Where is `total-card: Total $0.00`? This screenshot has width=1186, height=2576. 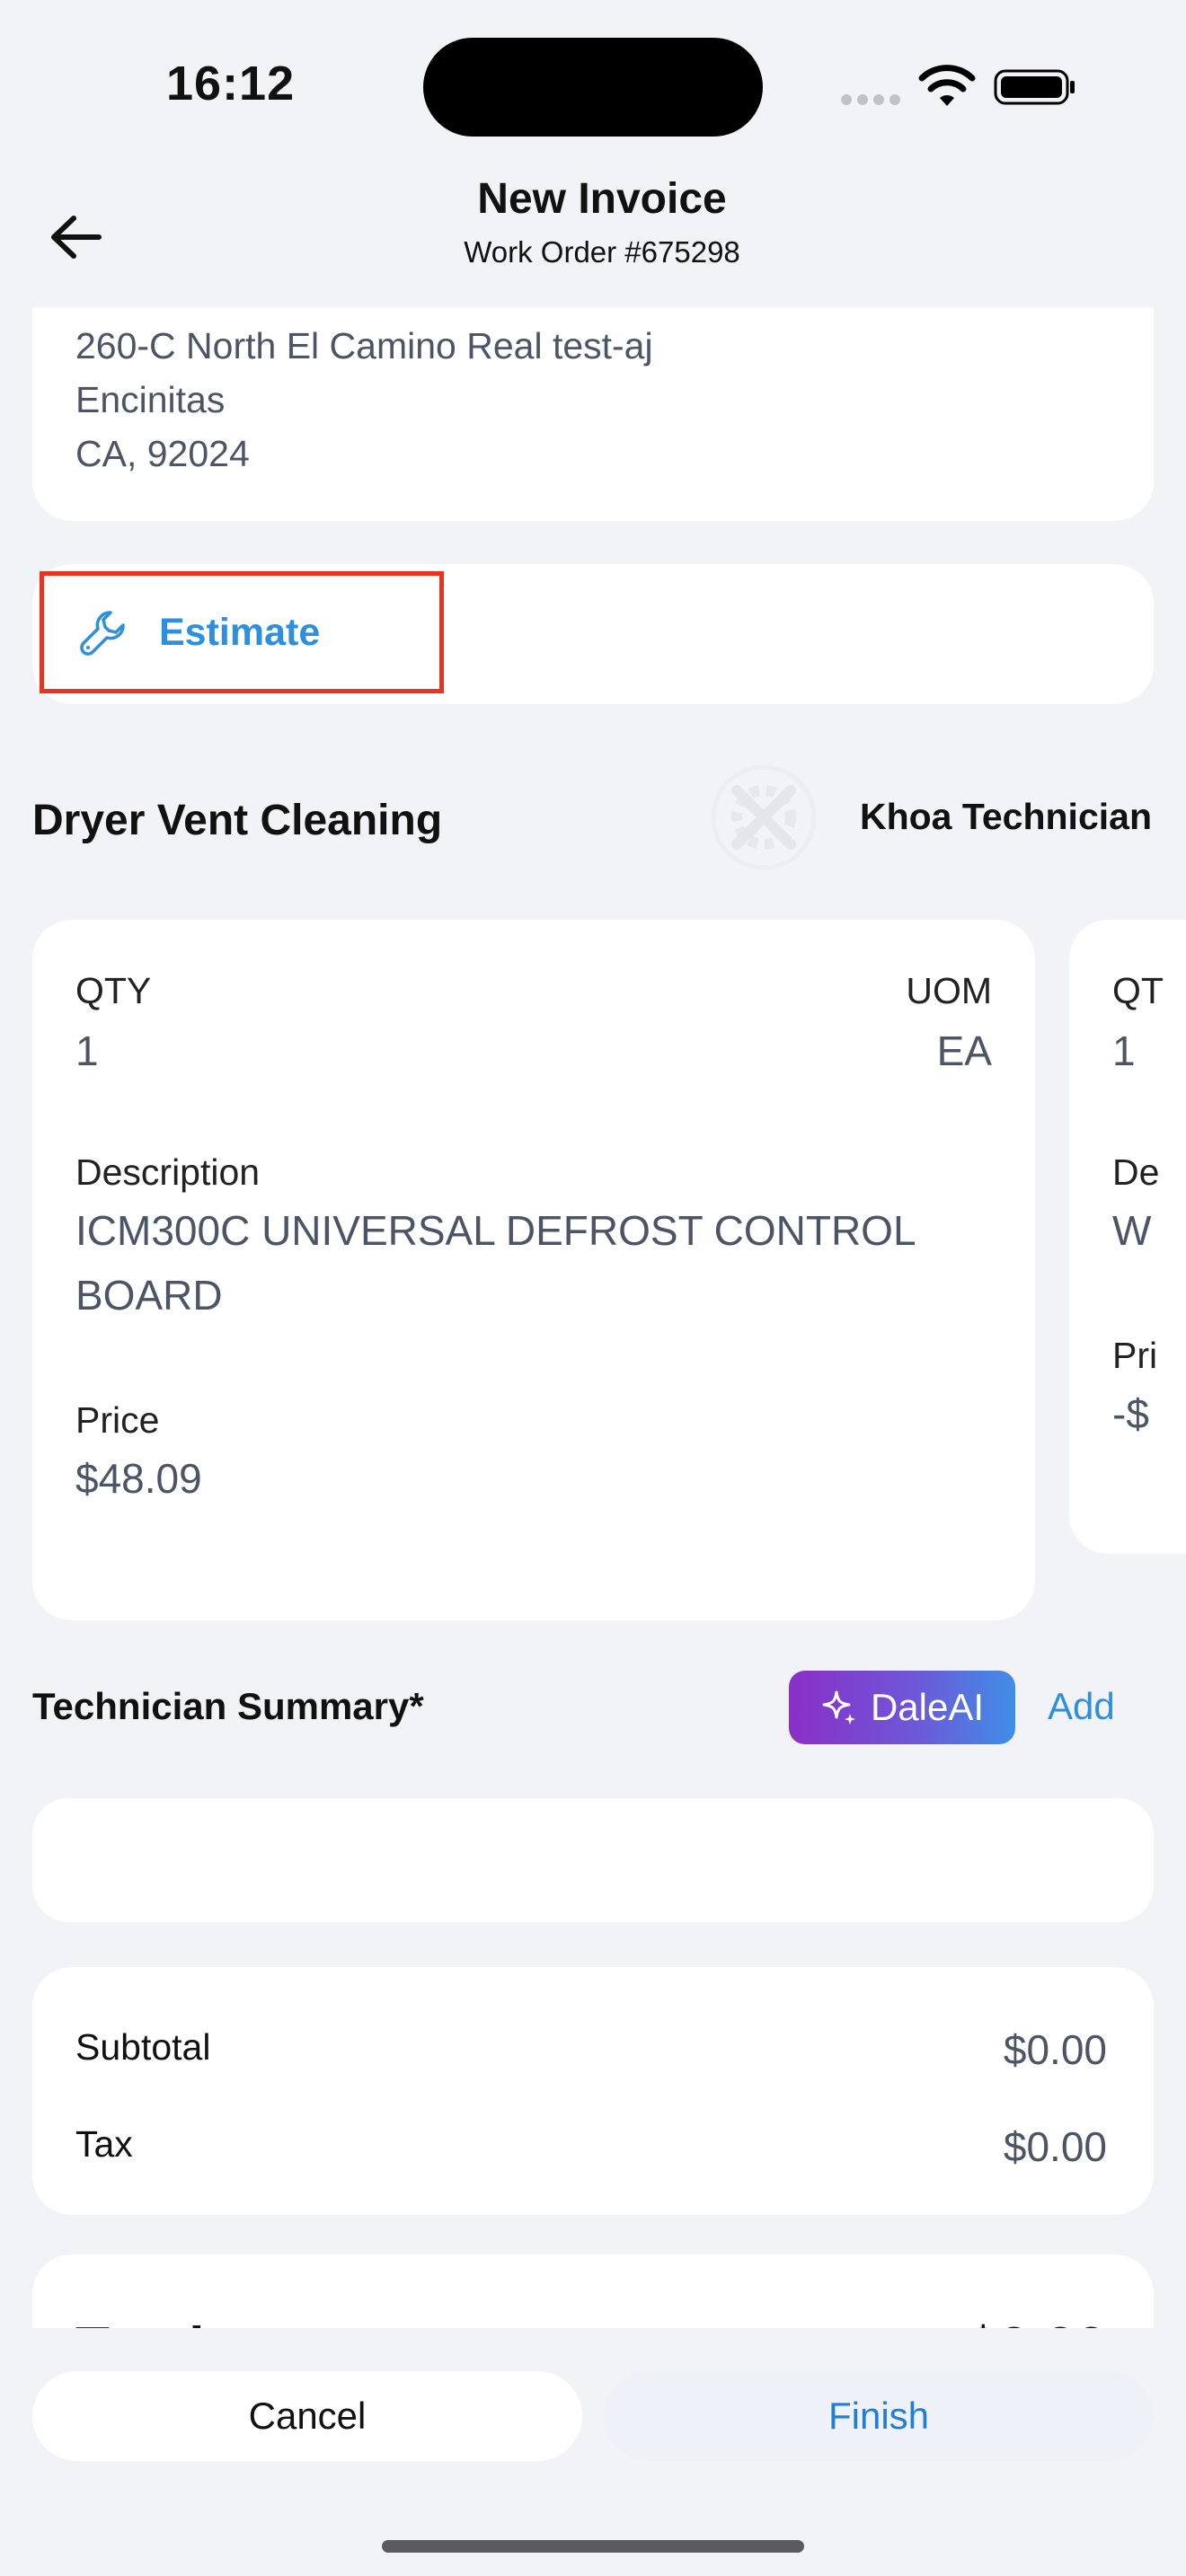
total-card: Total $0.00 is located at coordinates (593, 2291).